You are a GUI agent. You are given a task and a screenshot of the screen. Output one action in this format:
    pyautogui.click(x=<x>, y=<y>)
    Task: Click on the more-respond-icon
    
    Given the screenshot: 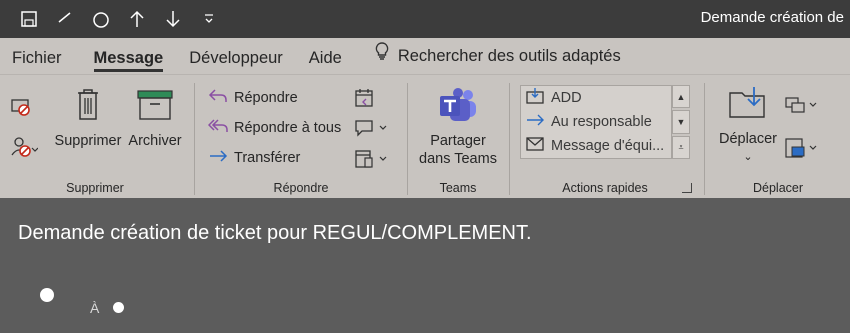 What is the action you would take?
    pyautogui.click(x=371, y=161)
    